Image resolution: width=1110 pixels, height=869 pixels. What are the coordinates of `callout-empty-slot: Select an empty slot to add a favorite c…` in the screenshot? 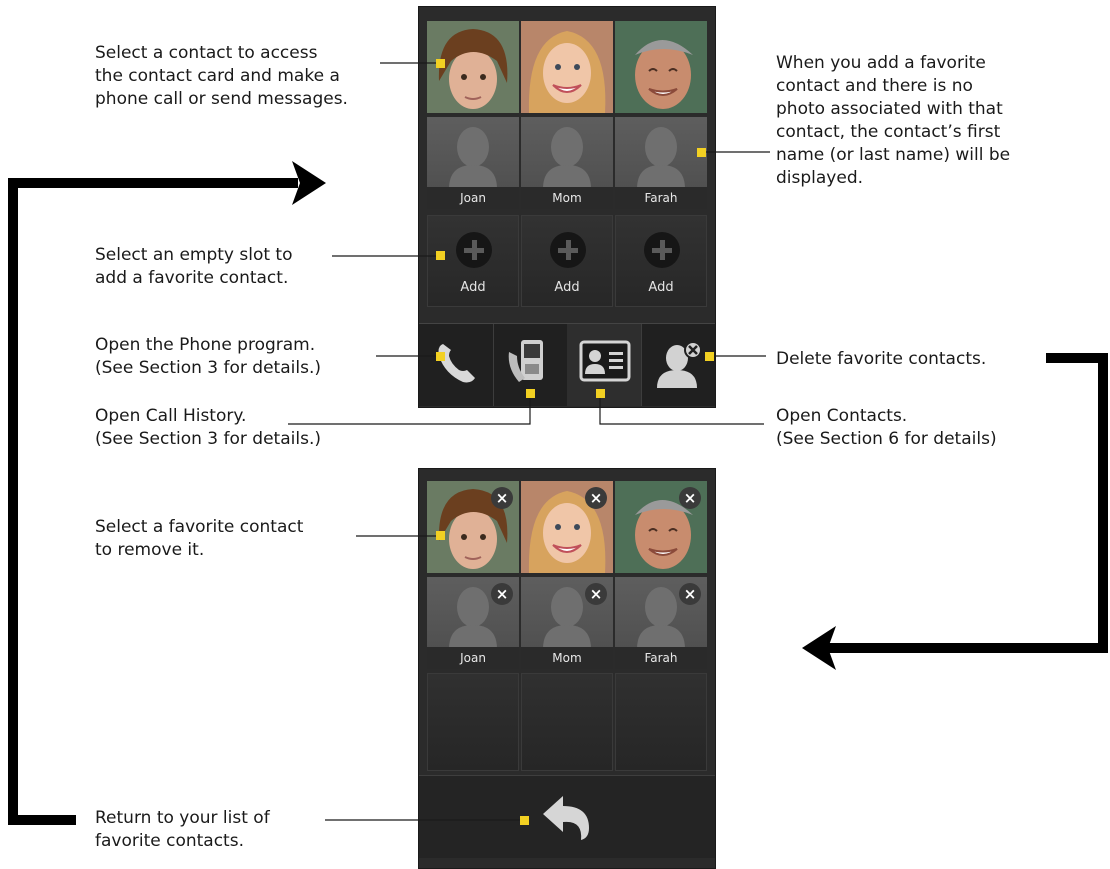 It's located at (194, 266).